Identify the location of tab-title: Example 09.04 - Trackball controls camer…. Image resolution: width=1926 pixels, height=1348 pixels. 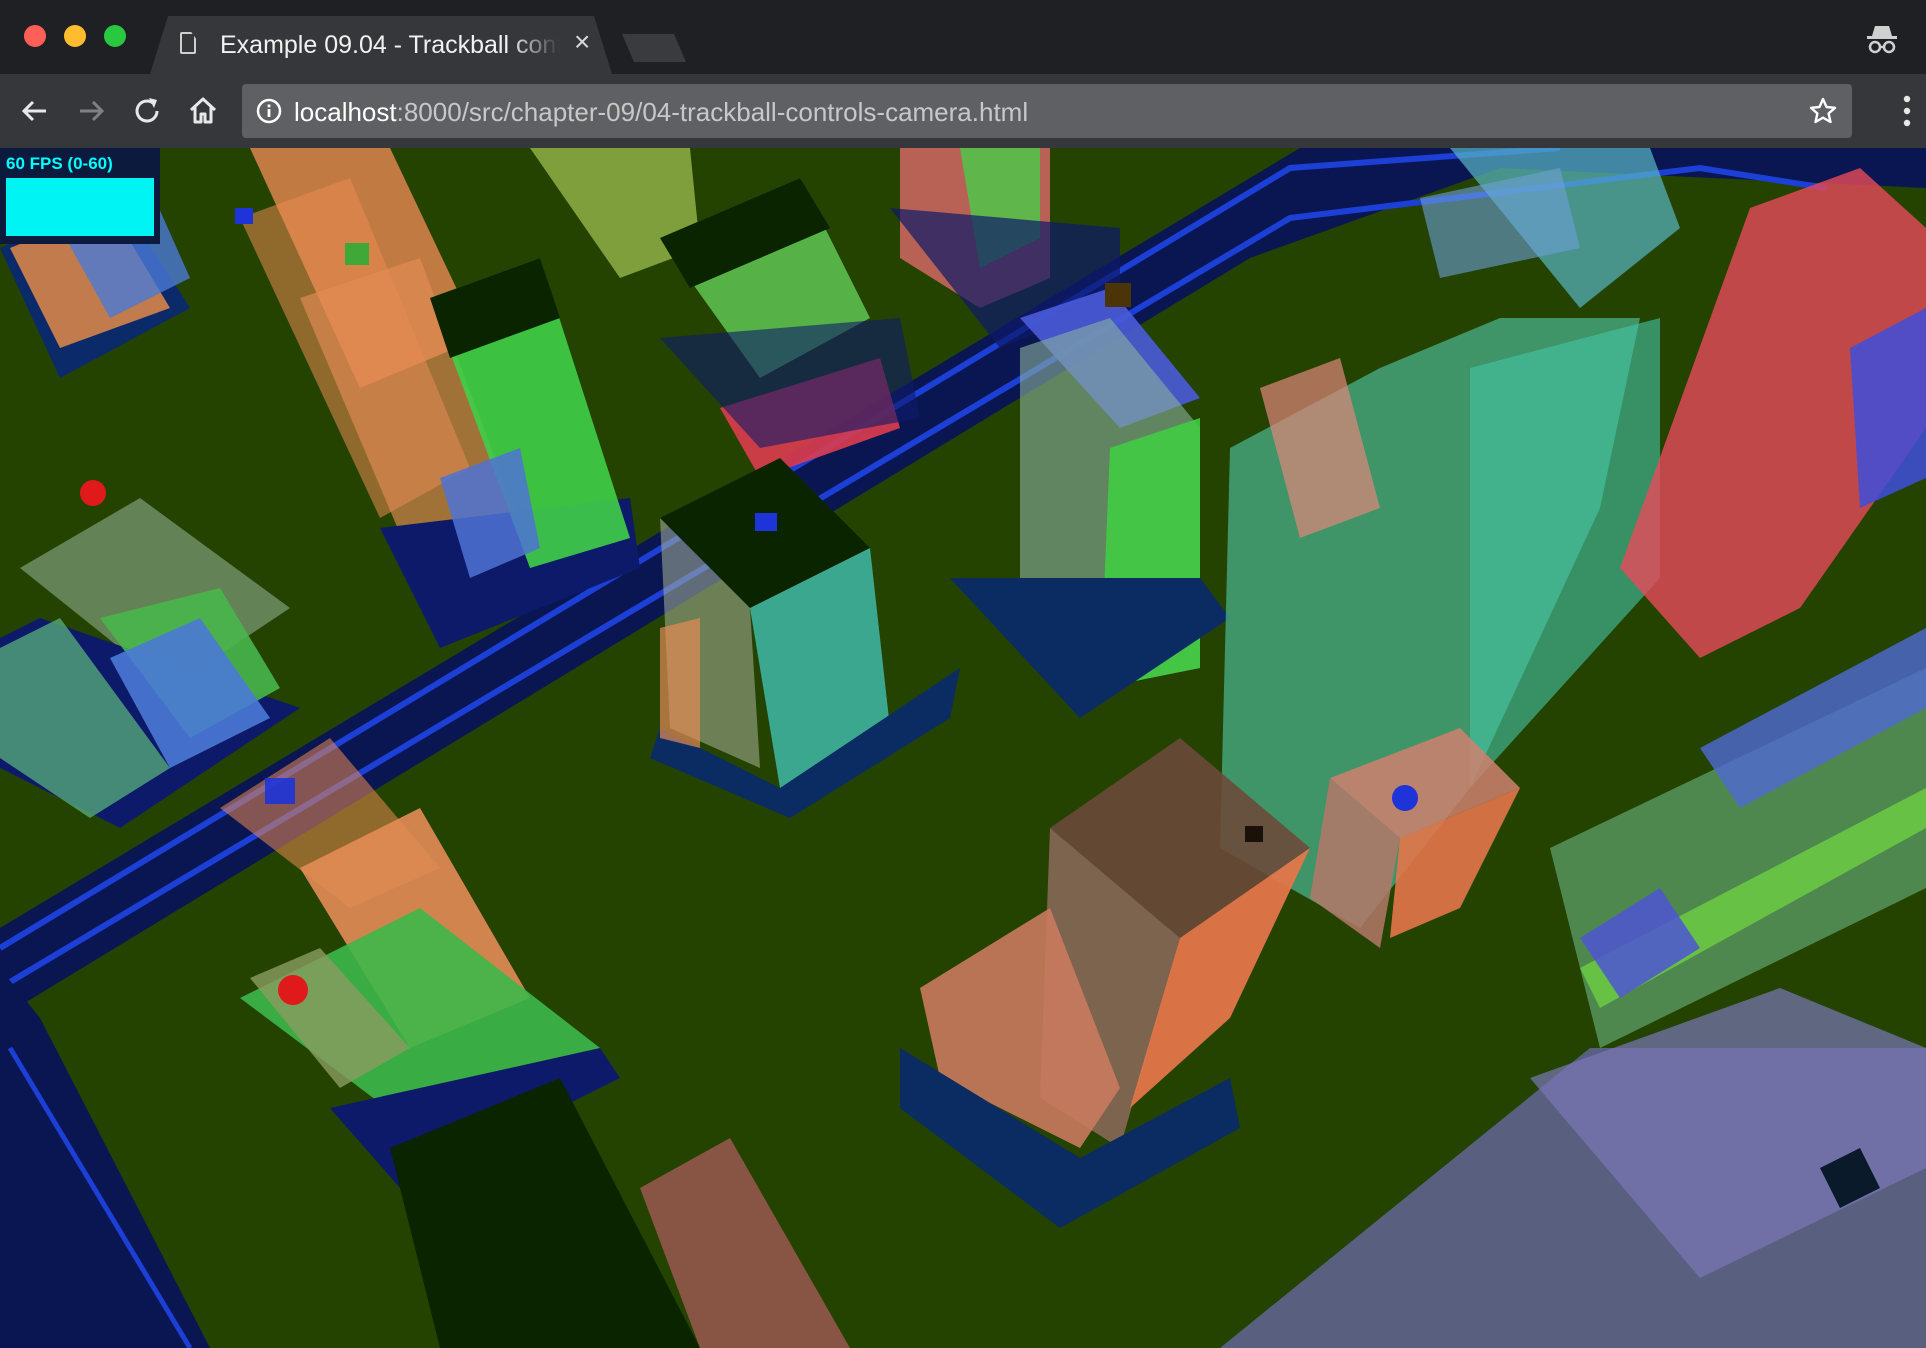
(390, 45).